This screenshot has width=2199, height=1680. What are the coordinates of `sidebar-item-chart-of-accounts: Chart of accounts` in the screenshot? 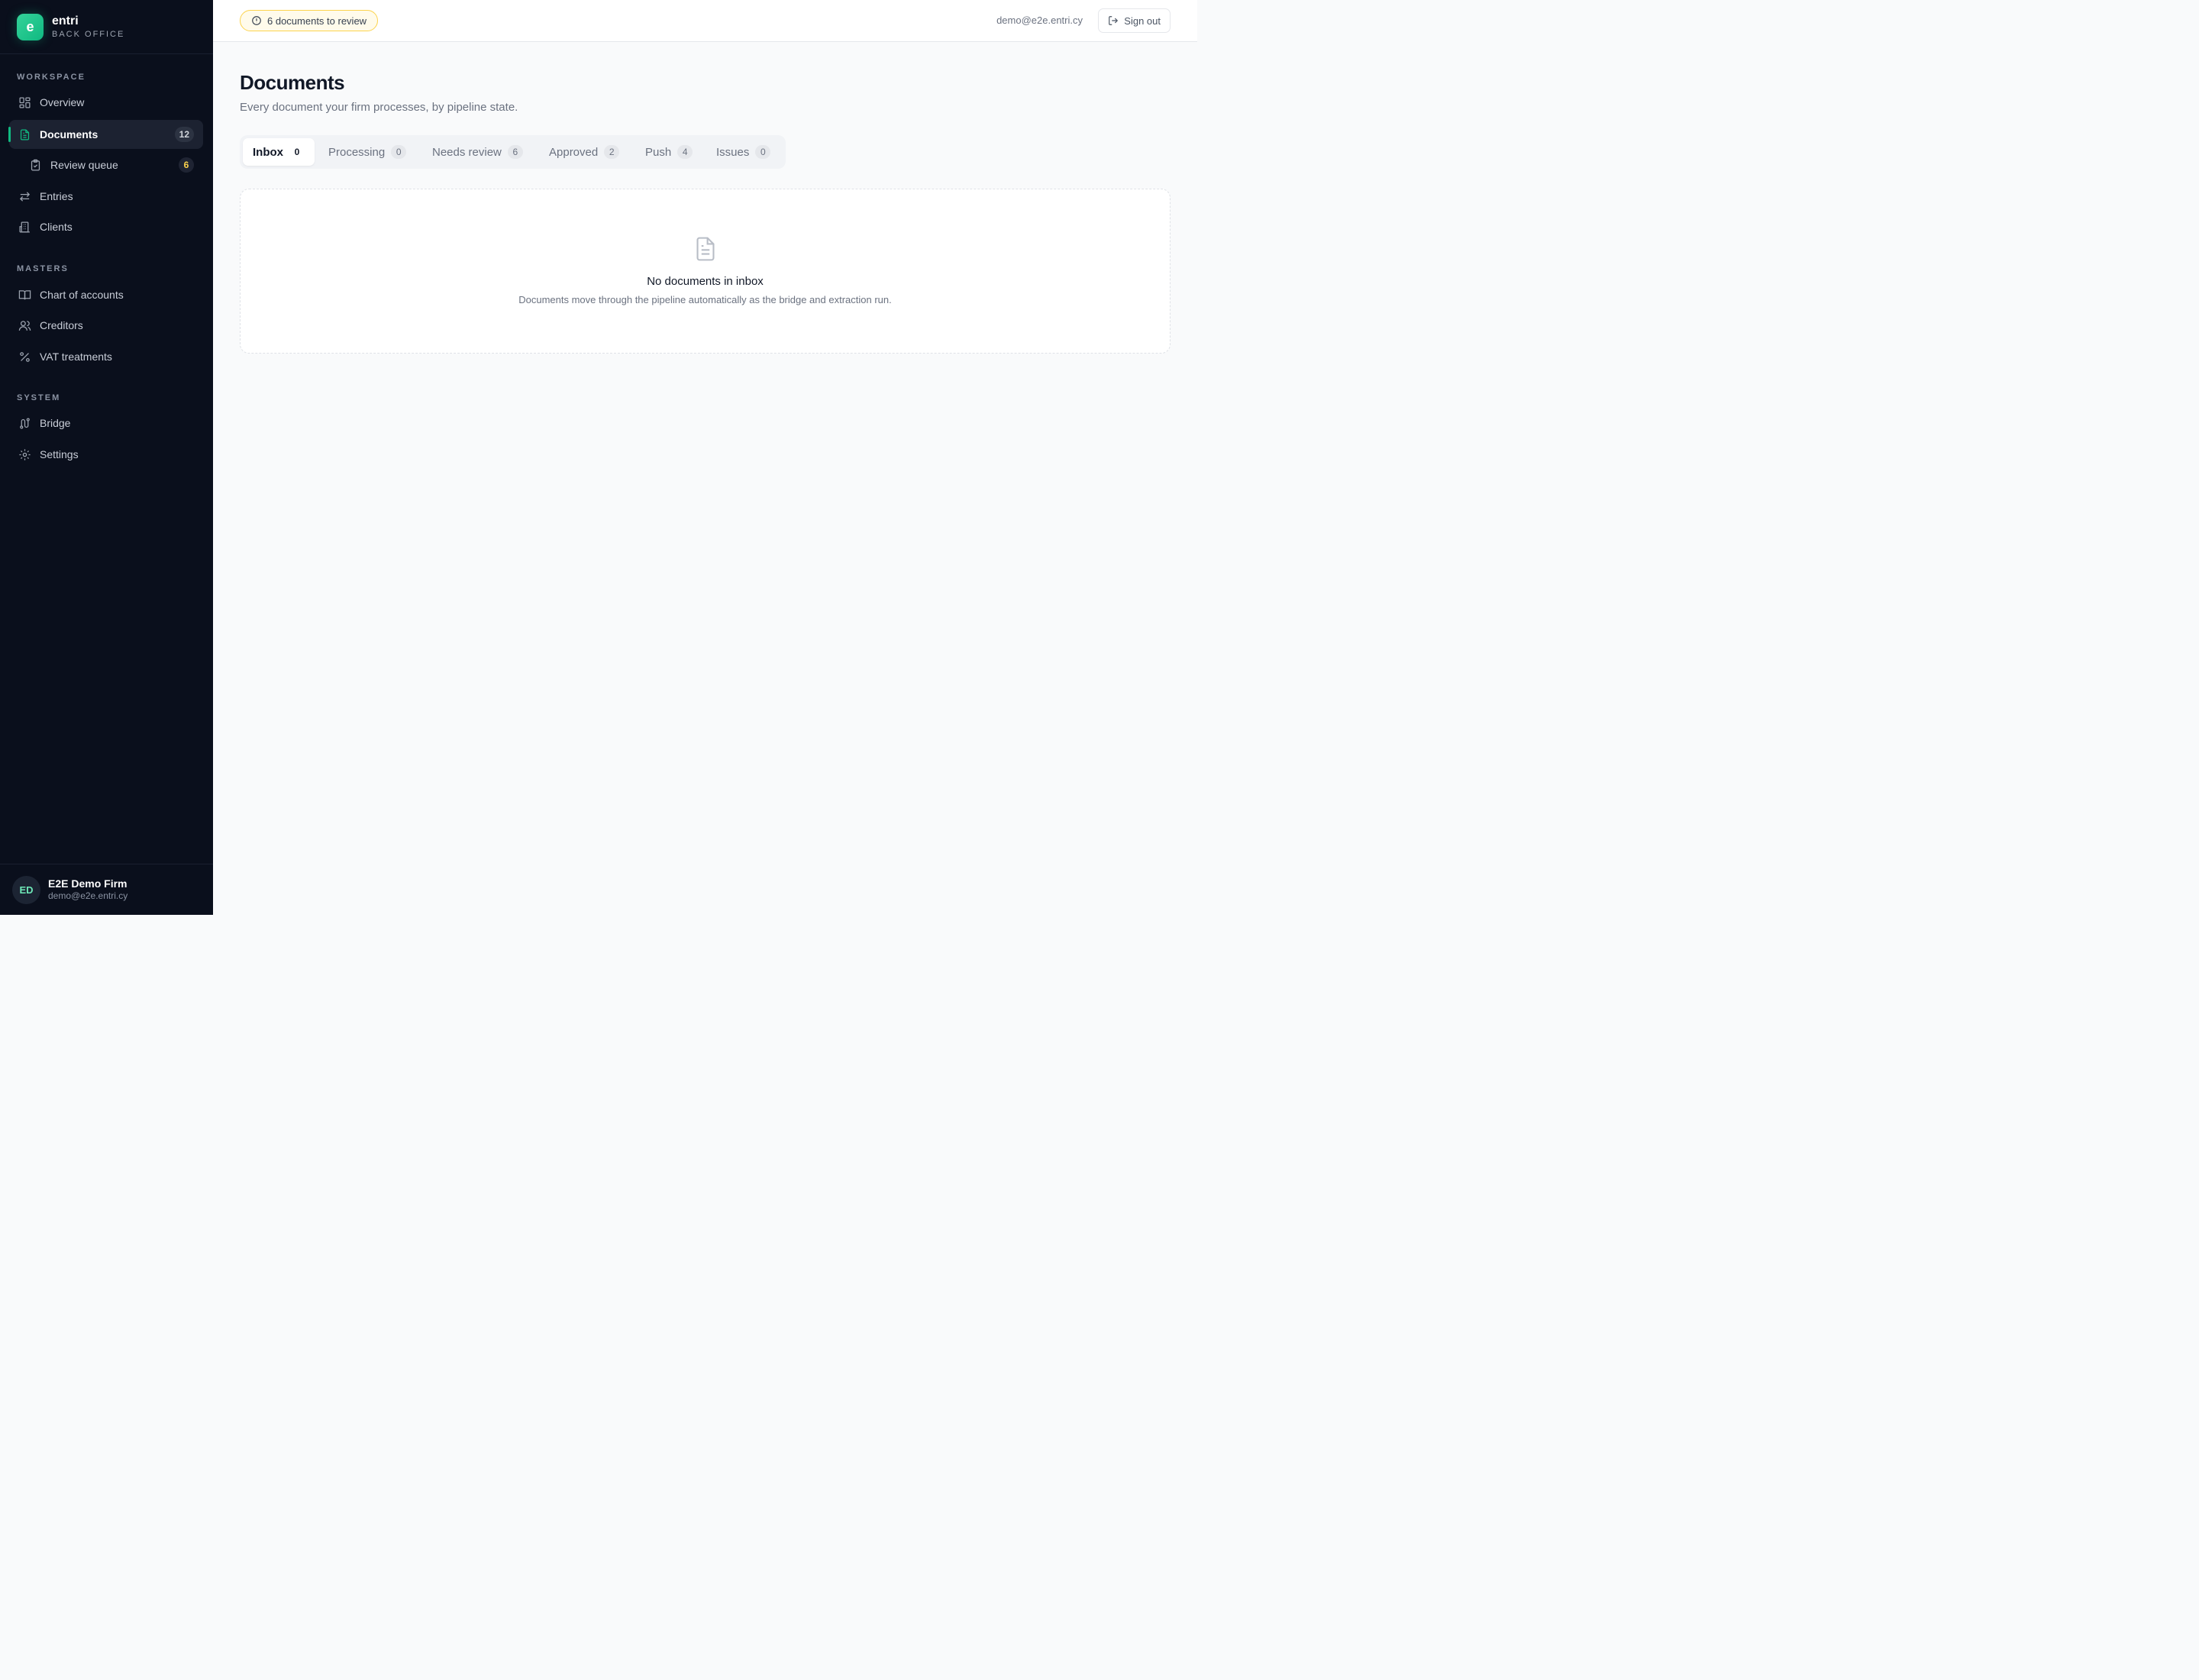 It's located at (106, 295).